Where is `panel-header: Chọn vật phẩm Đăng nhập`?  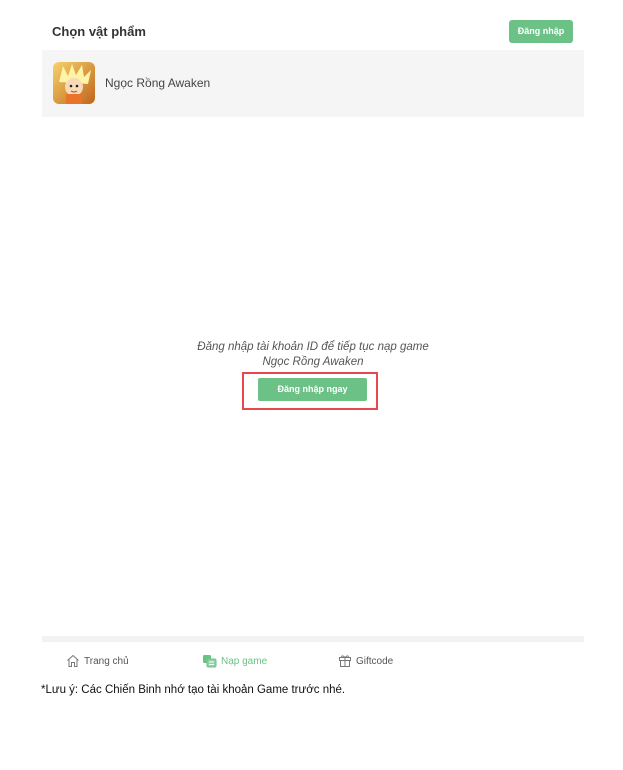 panel-header: Chọn vật phẩm Đăng nhập is located at coordinates (313, 31).